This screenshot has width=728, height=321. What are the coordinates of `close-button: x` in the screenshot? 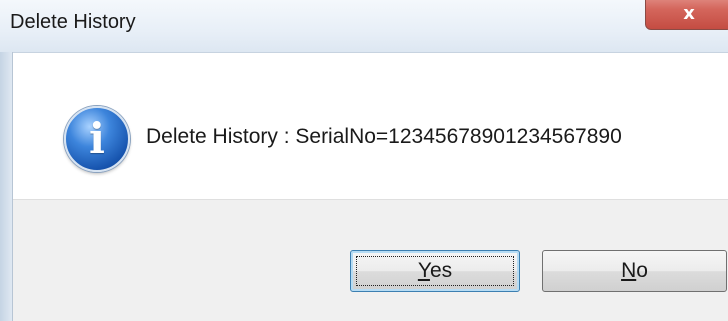 It's located at (686, 15).